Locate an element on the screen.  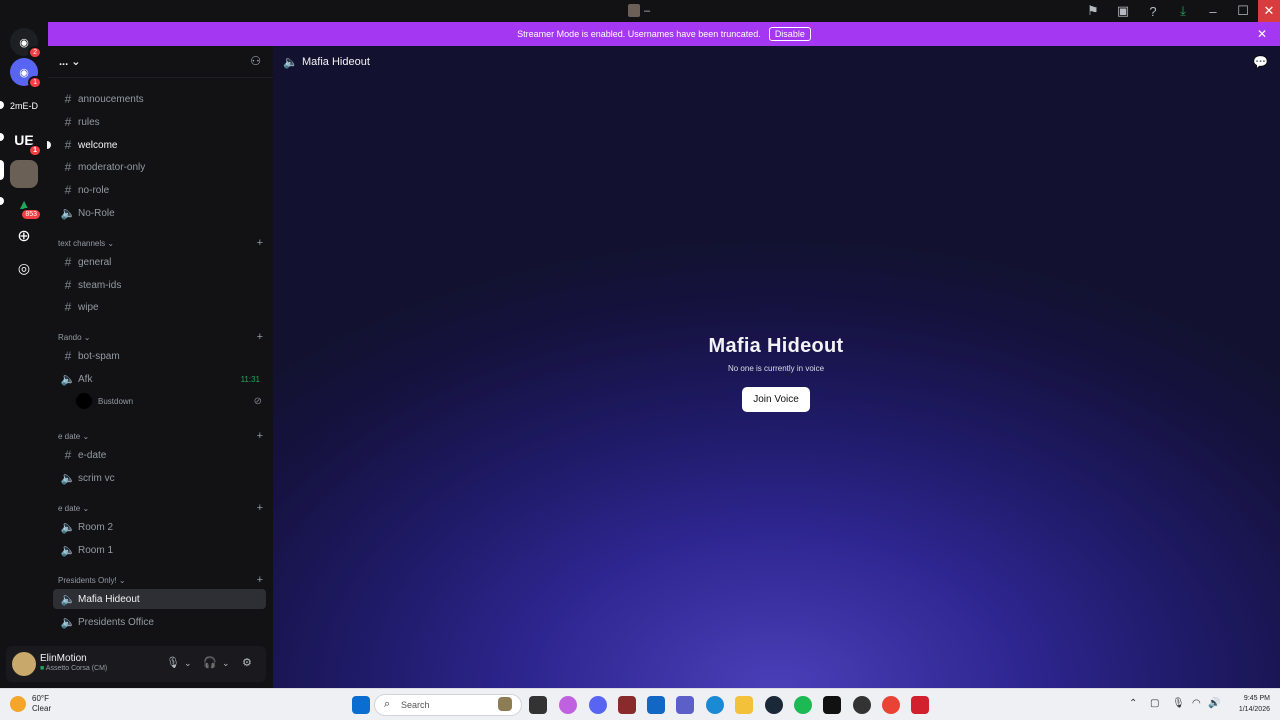
wifi-icon: ◠ is located at coordinates (1196, 703).